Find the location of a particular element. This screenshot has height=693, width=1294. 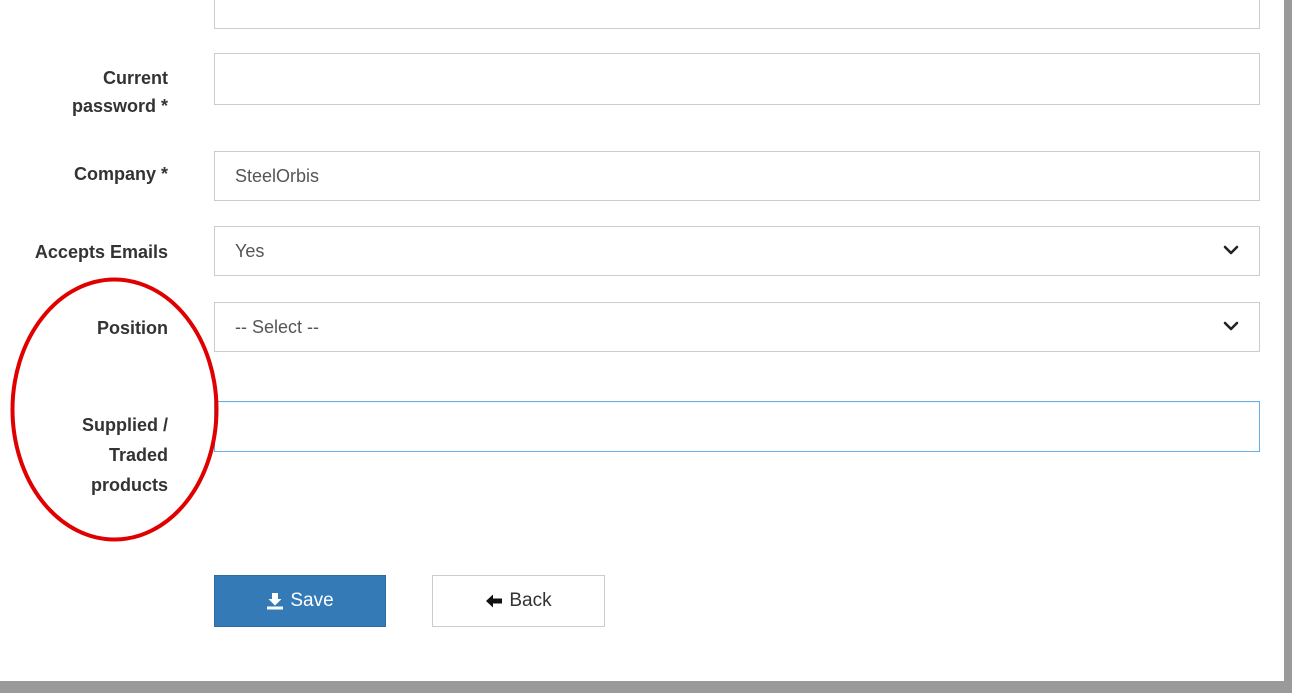

company-label: Company * is located at coordinates (120, 174).